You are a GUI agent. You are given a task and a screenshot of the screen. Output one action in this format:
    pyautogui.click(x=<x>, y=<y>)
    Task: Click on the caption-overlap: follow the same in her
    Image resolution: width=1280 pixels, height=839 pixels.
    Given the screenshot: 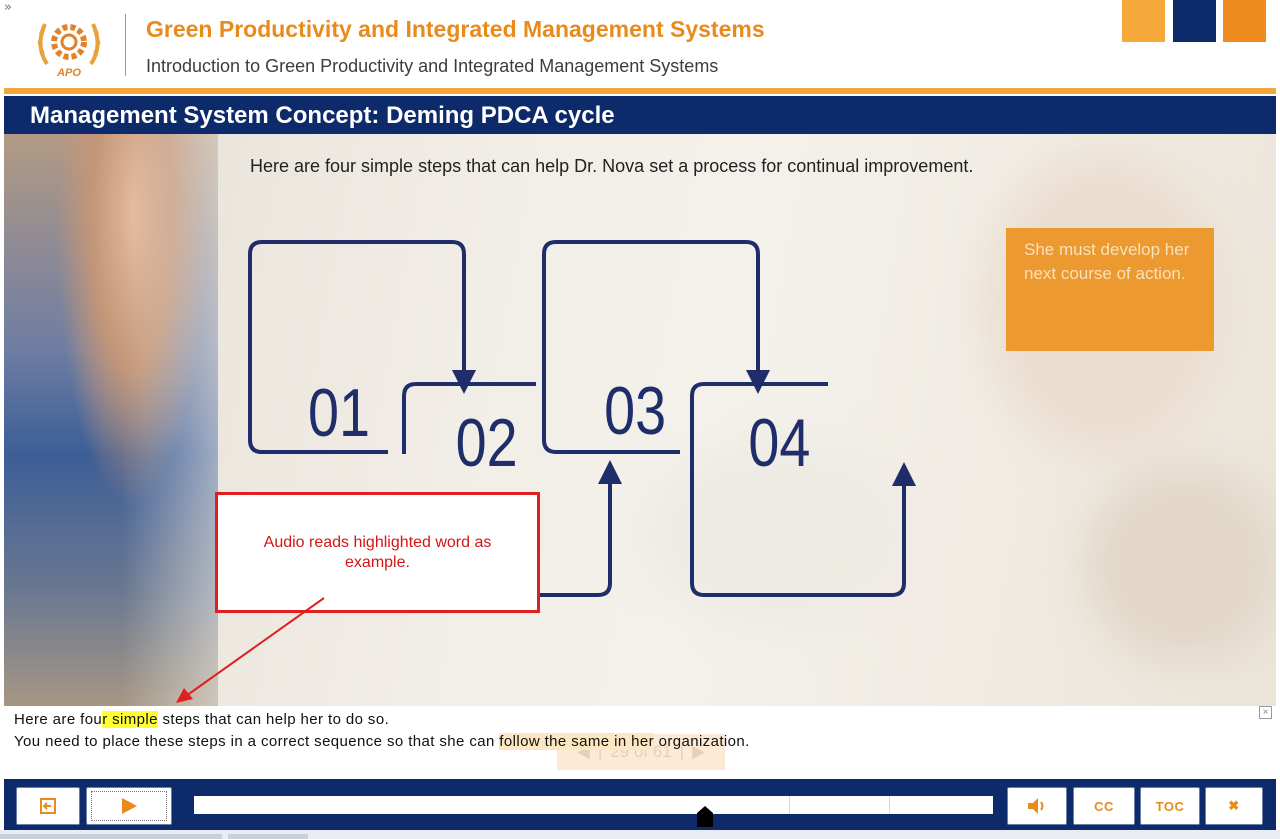 What is the action you would take?
    pyautogui.click(x=577, y=741)
    